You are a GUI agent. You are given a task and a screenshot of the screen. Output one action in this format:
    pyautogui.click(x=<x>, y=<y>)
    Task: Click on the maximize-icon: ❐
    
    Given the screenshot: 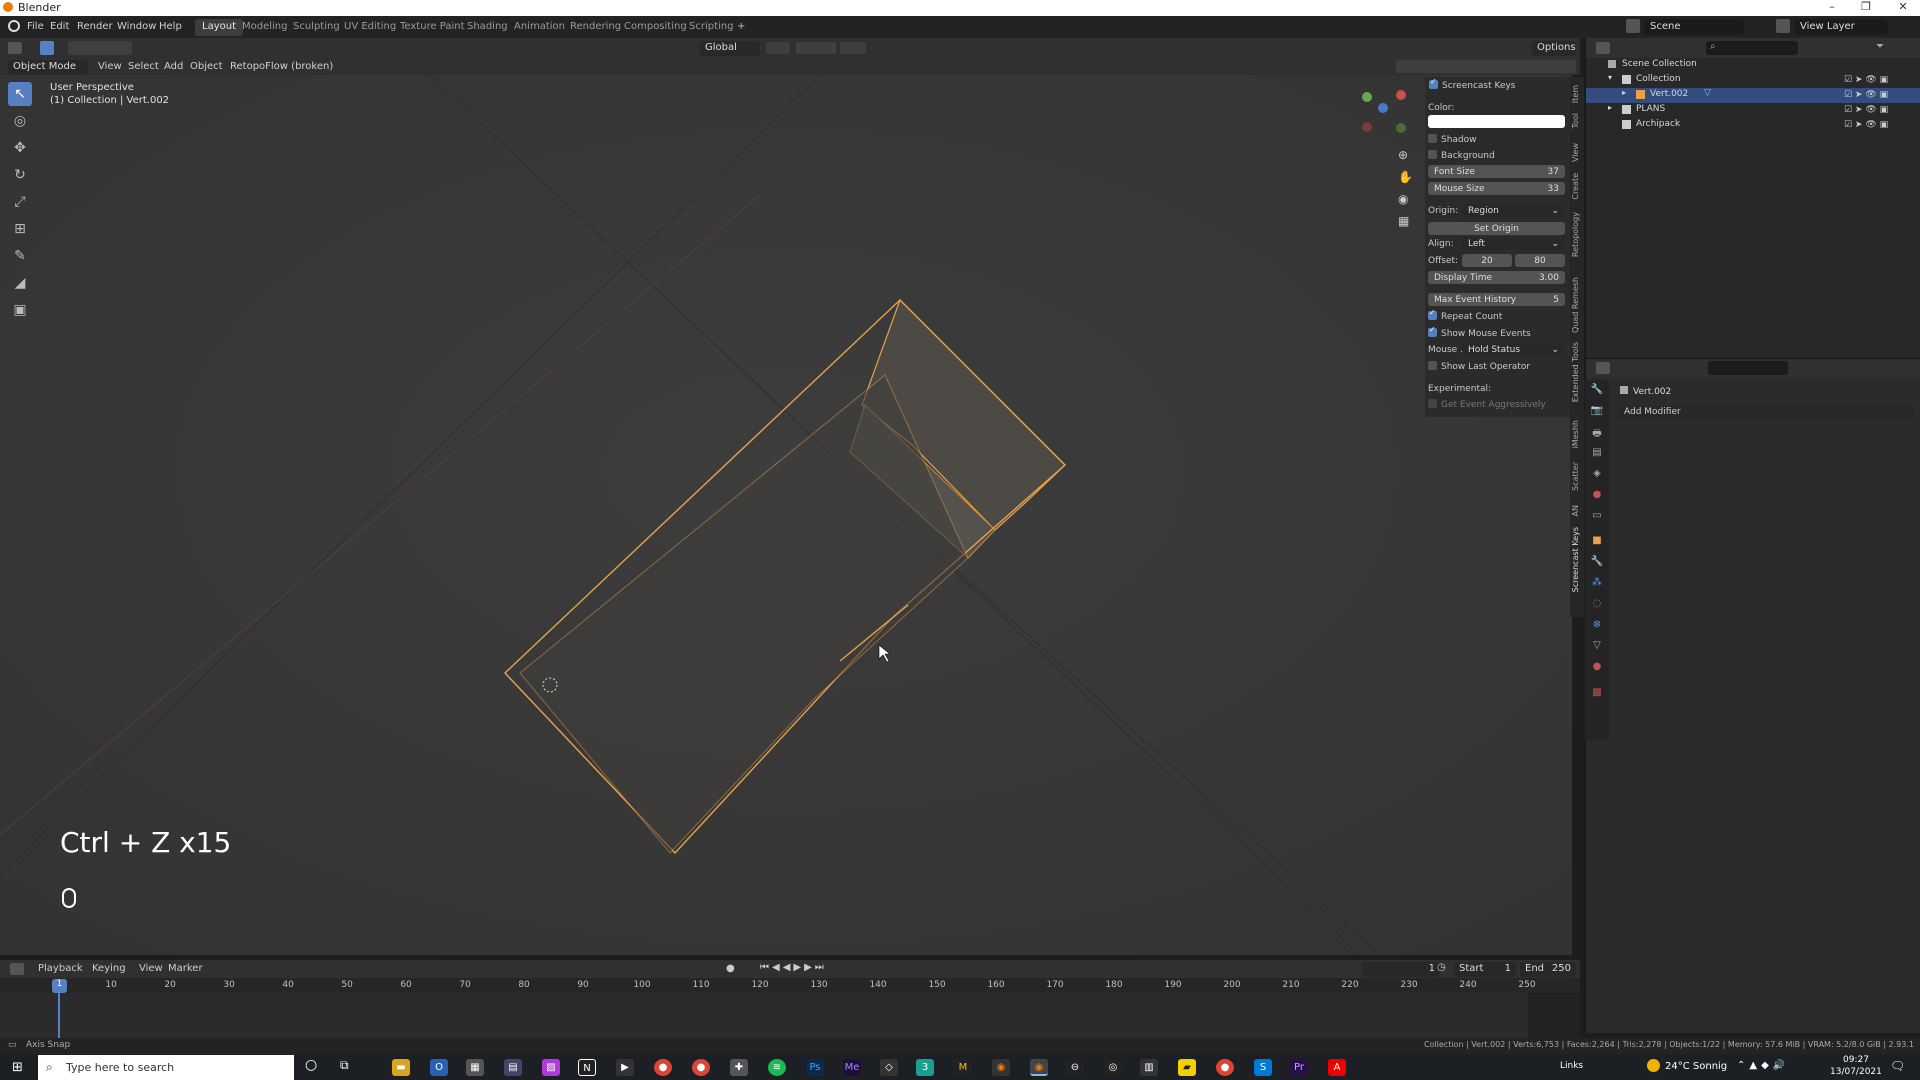 What is the action you would take?
    pyautogui.click(x=1866, y=6)
    